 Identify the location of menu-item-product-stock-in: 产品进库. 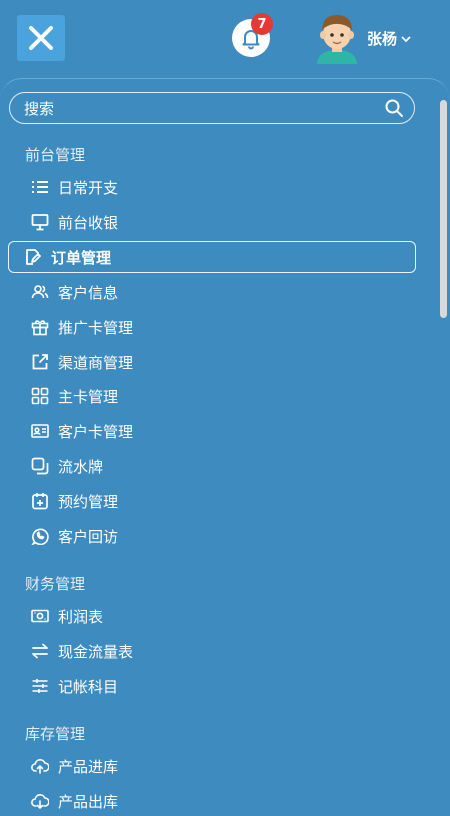
(74, 766).